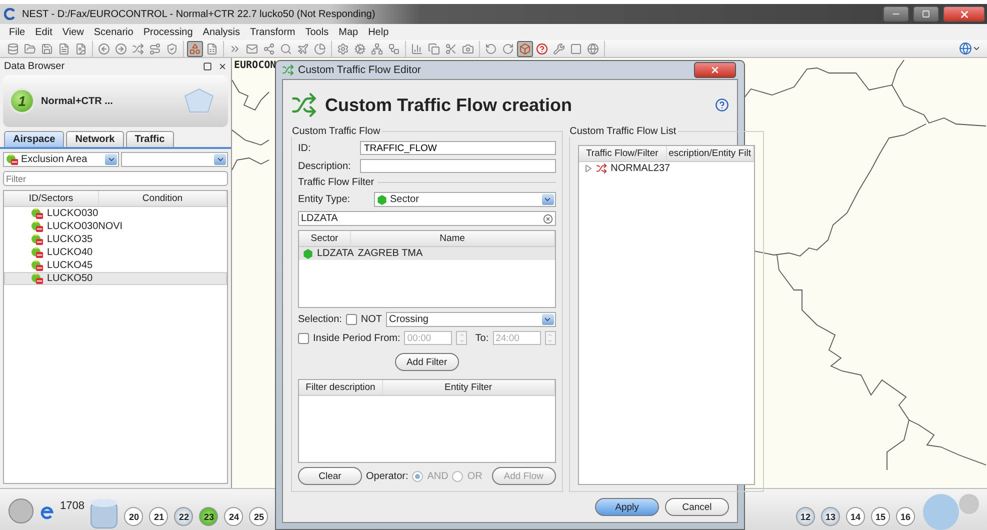 The height and width of the screenshot is (530, 987). Describe the element at coordinates (330, 476) in the screenshot. I see `clear-button: Clear` at that location.